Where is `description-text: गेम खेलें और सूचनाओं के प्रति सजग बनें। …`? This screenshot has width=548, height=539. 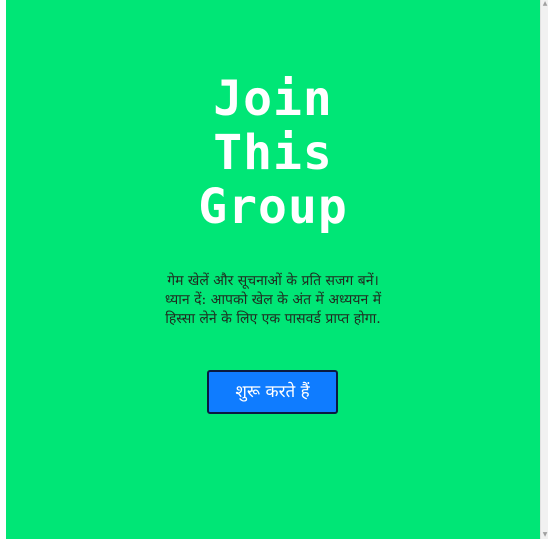
description-text: गेम खेलें और सूचनाओं के प्रति सजग बनें। … is located at coordinates (273, 300).